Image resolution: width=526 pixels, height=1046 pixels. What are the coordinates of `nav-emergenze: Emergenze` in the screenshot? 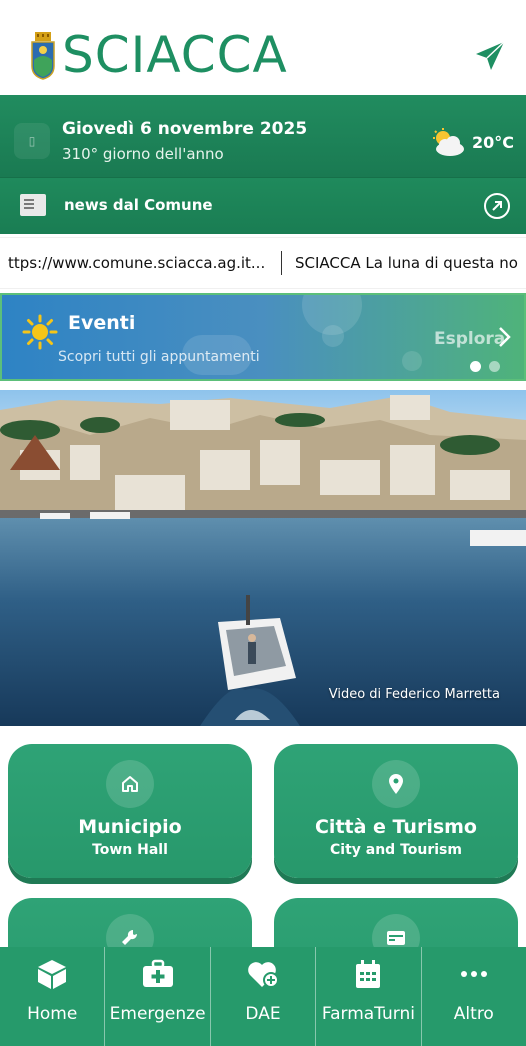 It's located at (158, 996).